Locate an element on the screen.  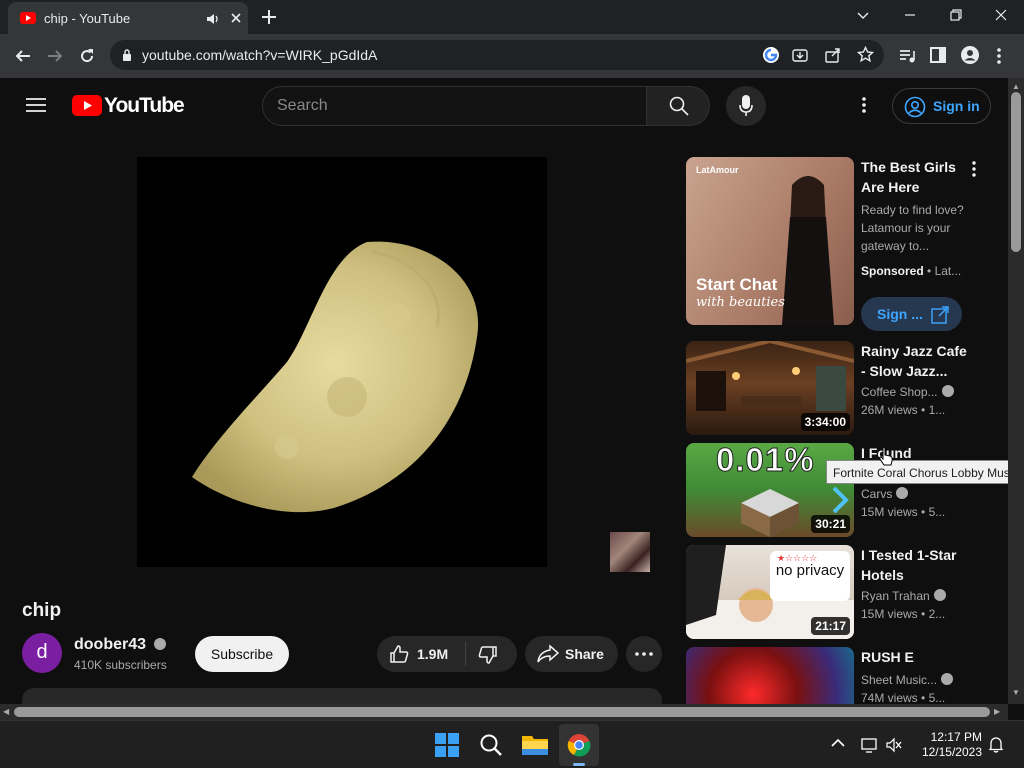
browser-tab-strip: chip - YouTube is located at coordinates (512, 17).